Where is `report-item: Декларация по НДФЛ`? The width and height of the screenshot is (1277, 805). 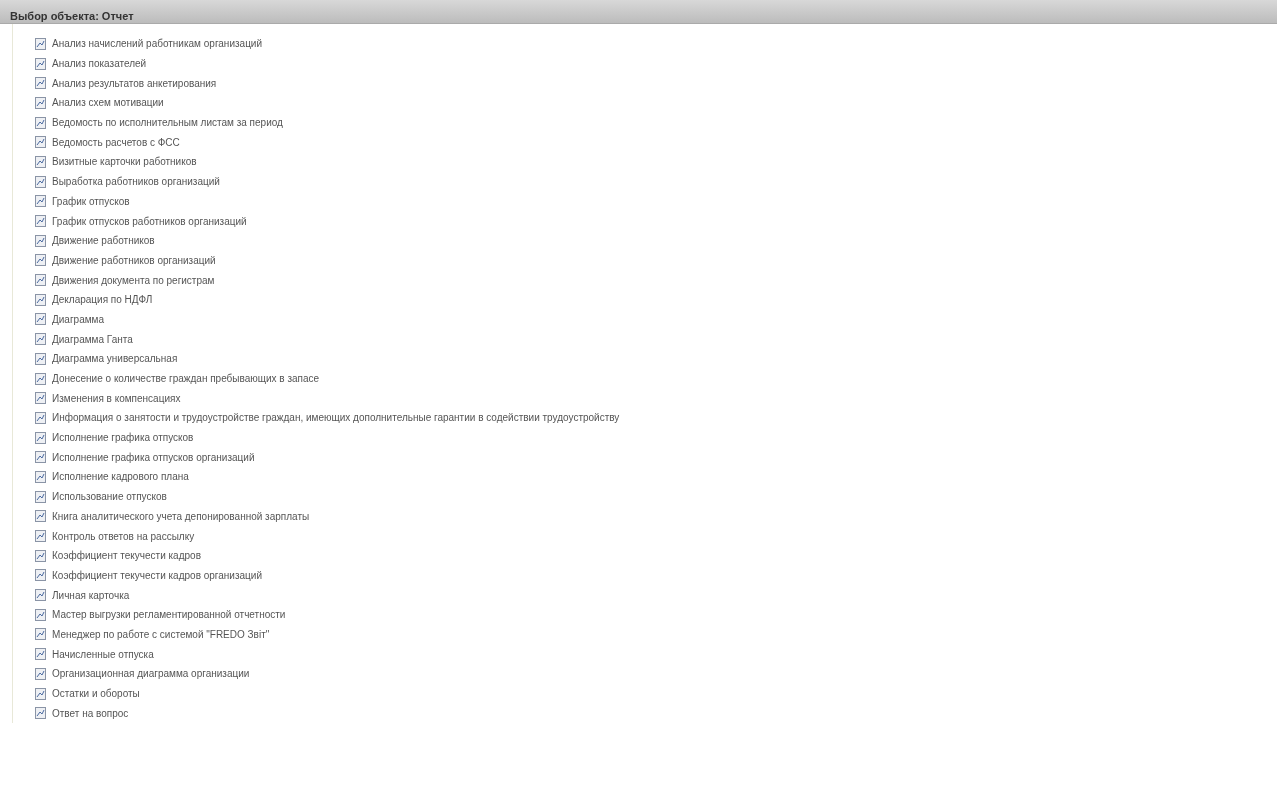 report-item: Декларация по НДФЛ is located at coordinates (102, 300).